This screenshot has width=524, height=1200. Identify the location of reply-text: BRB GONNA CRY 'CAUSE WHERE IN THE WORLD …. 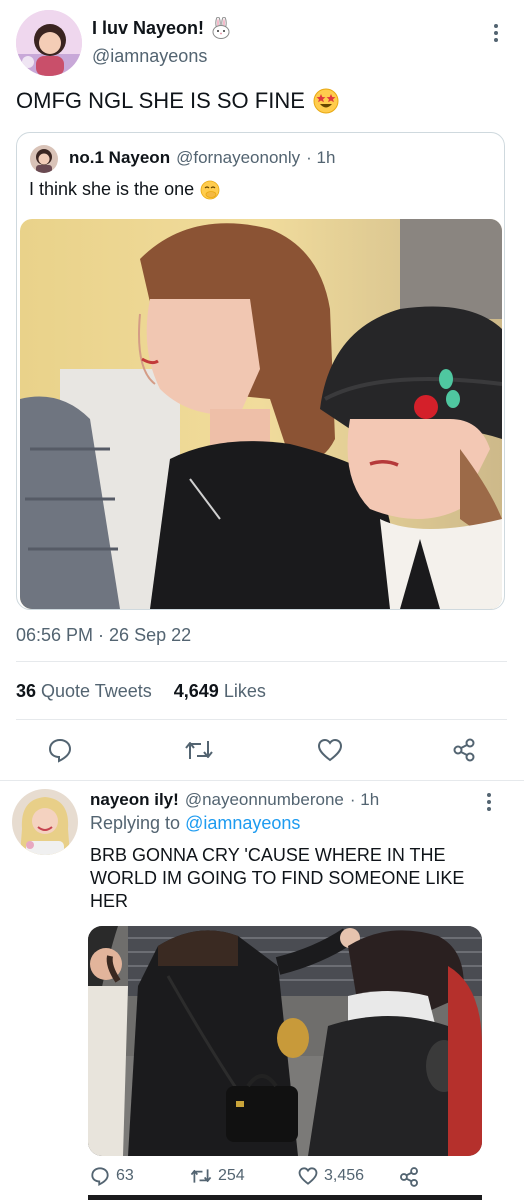
(277, 878).